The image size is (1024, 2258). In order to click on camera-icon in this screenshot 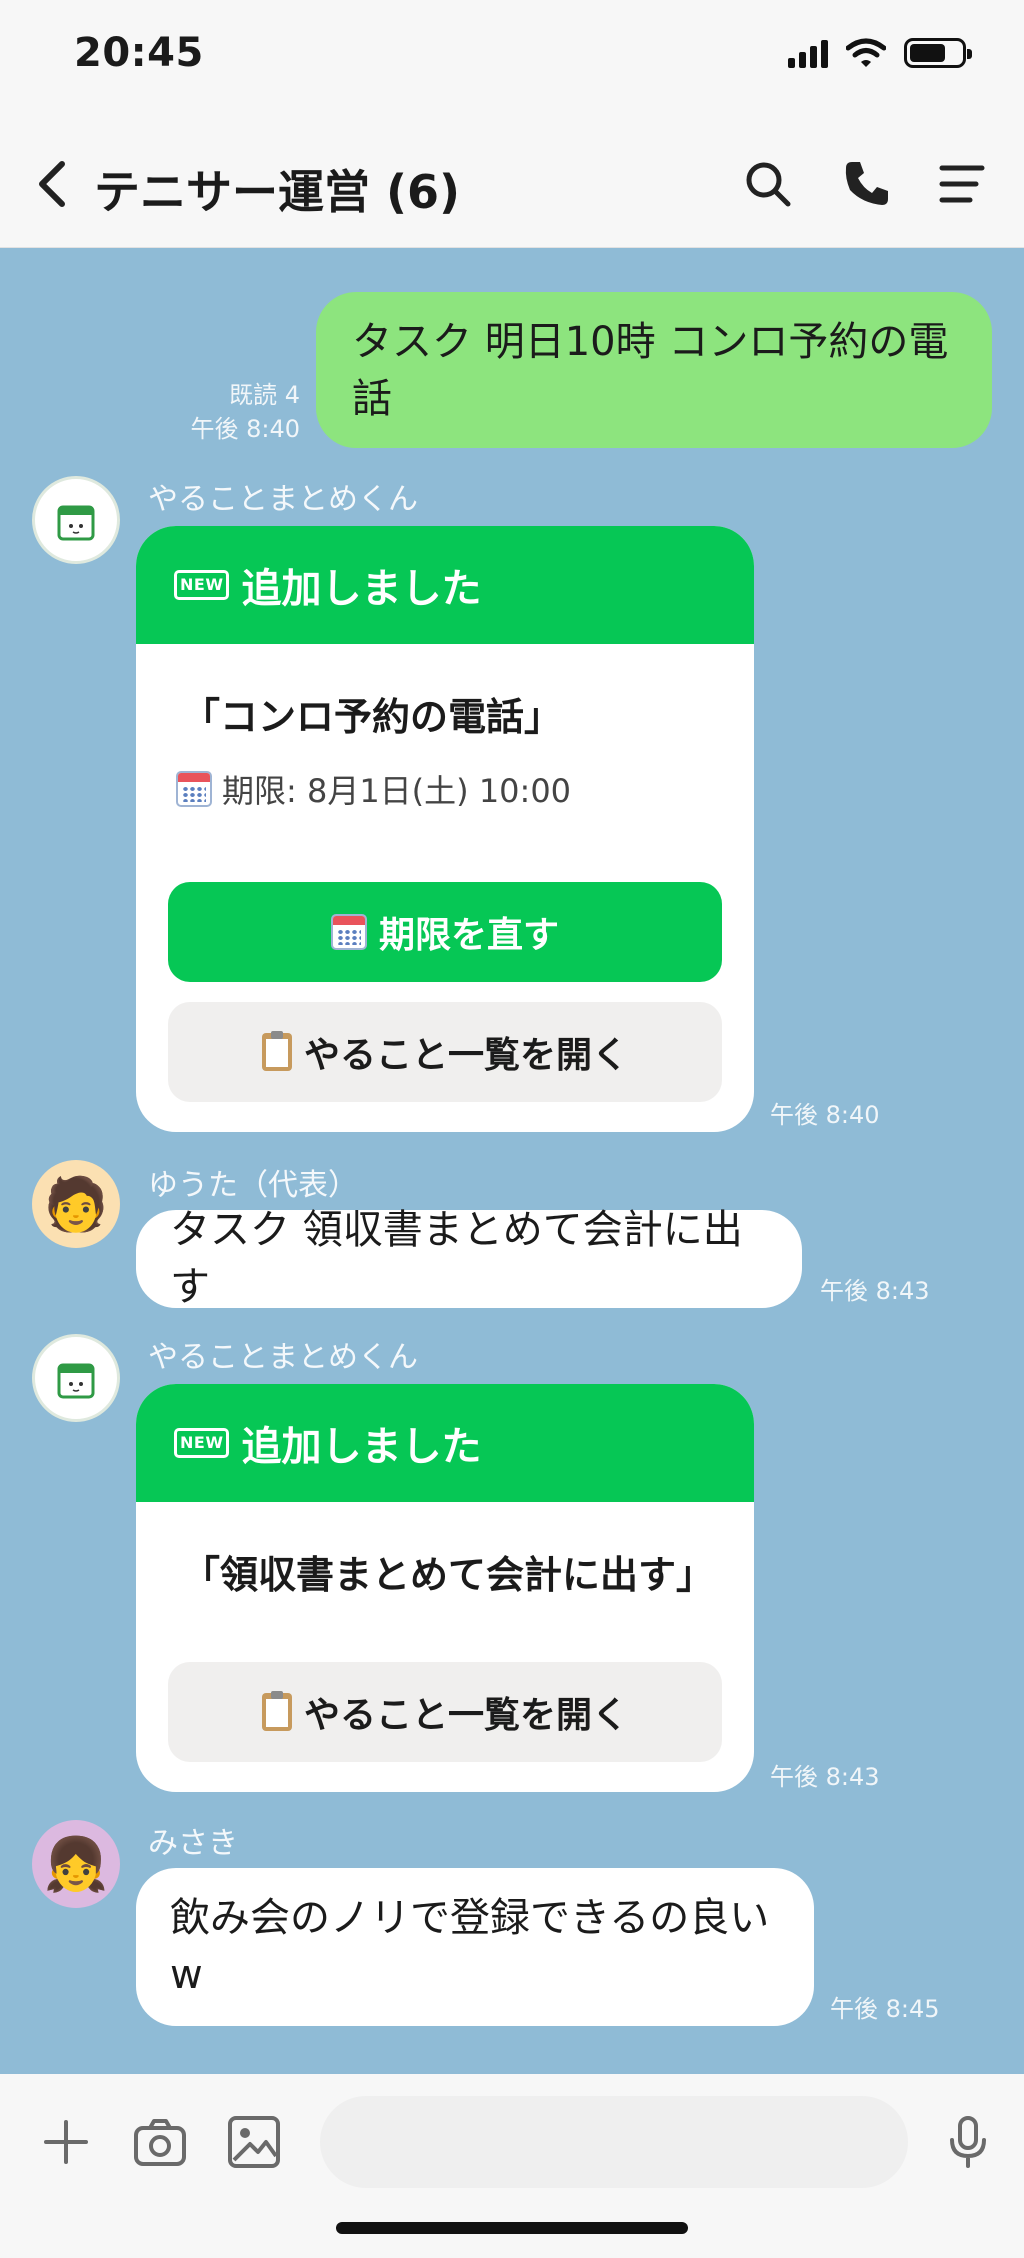, I will do `click(160, 2142)`.